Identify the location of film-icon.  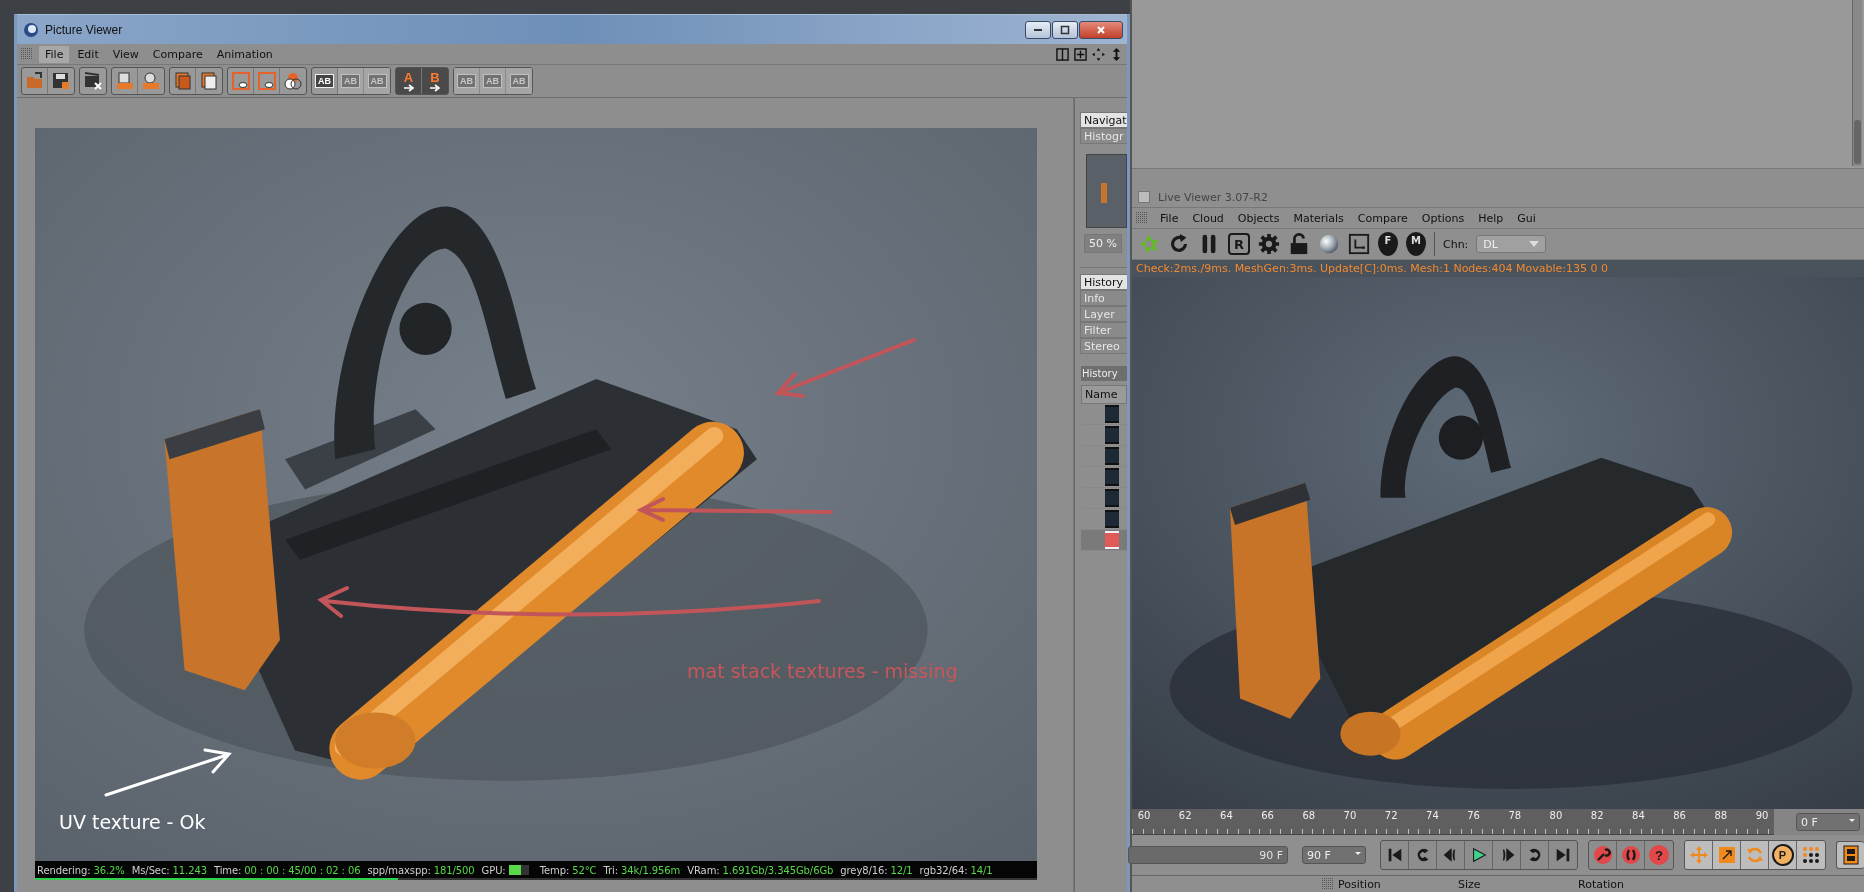
(1850, 855).